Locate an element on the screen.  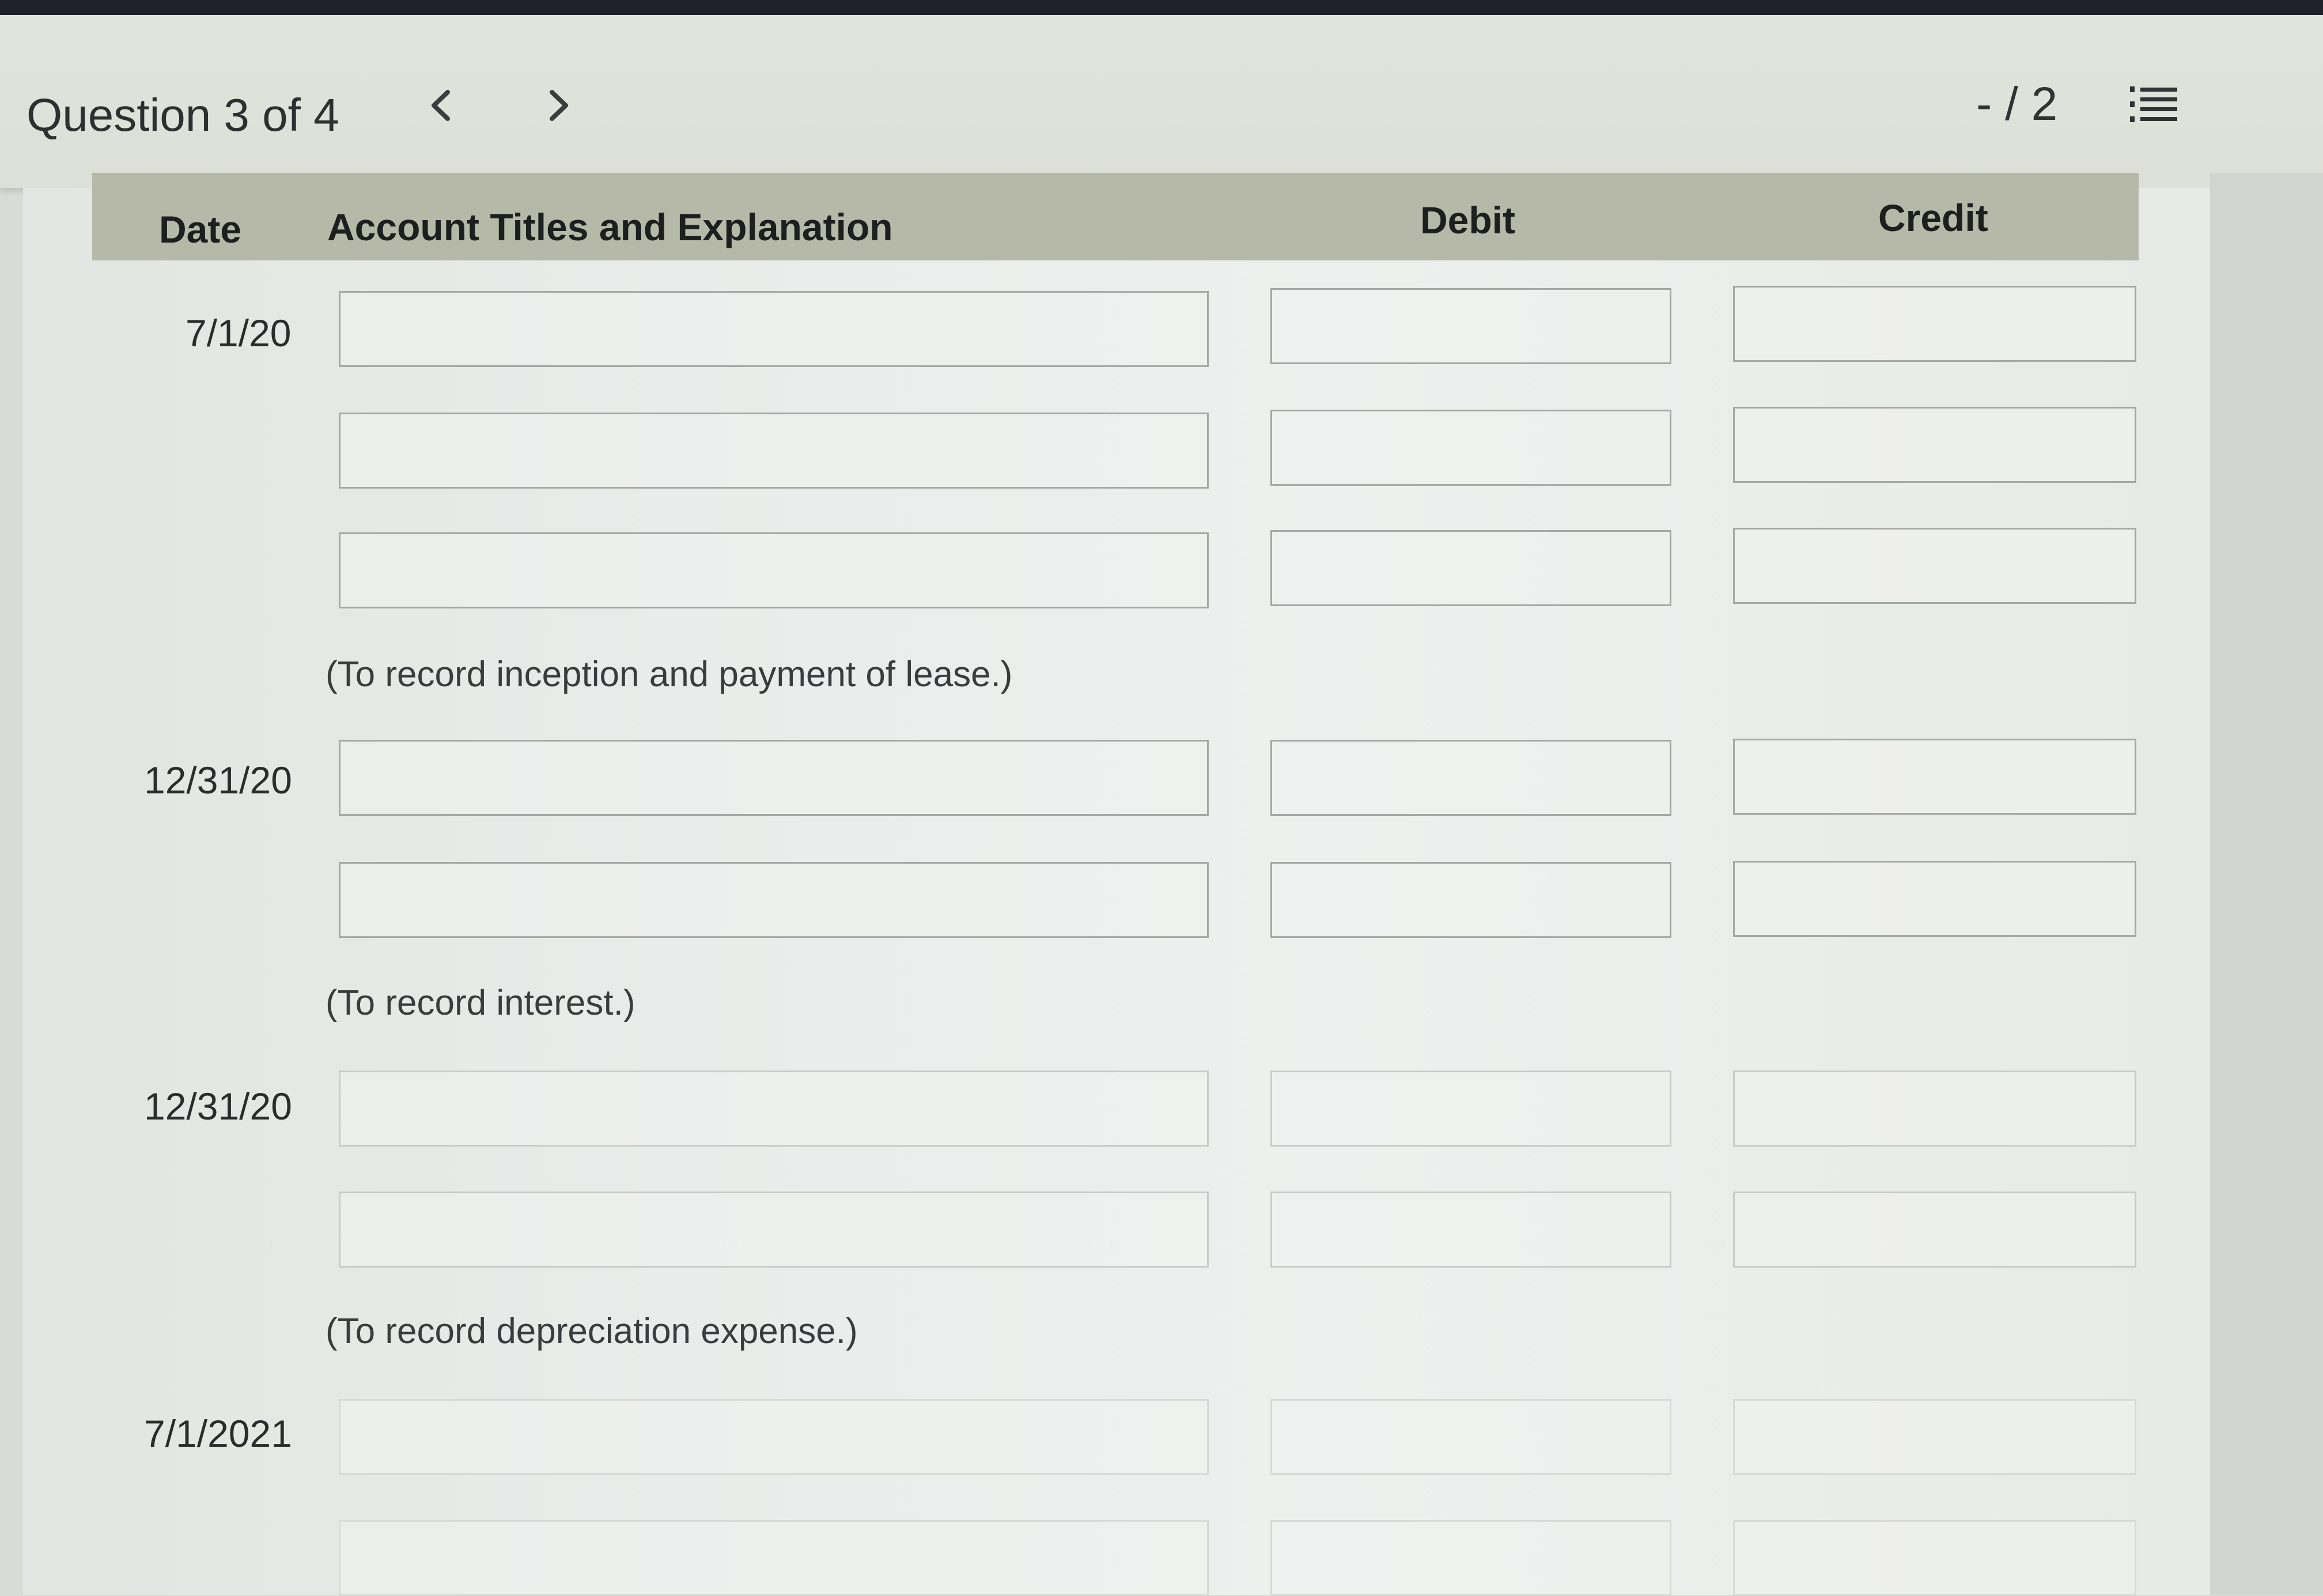
column-header-credit: Credit is located at coordinates (1933, 217).